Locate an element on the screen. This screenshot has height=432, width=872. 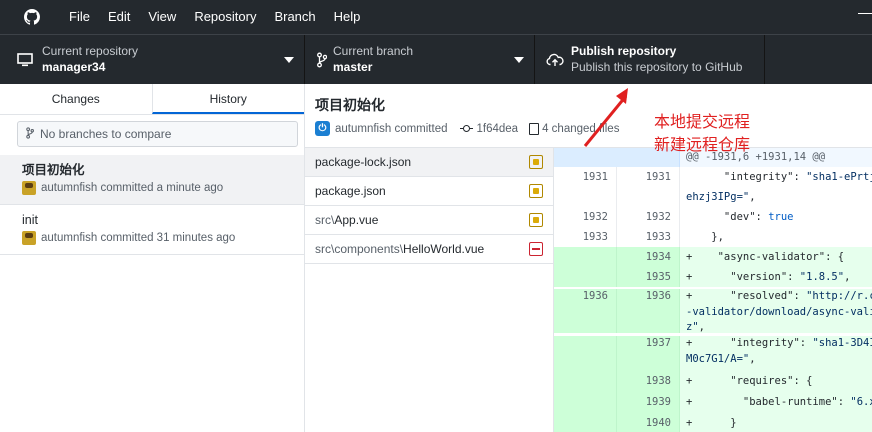
publish-title: Publish repository is located at coordinates (624, 51).